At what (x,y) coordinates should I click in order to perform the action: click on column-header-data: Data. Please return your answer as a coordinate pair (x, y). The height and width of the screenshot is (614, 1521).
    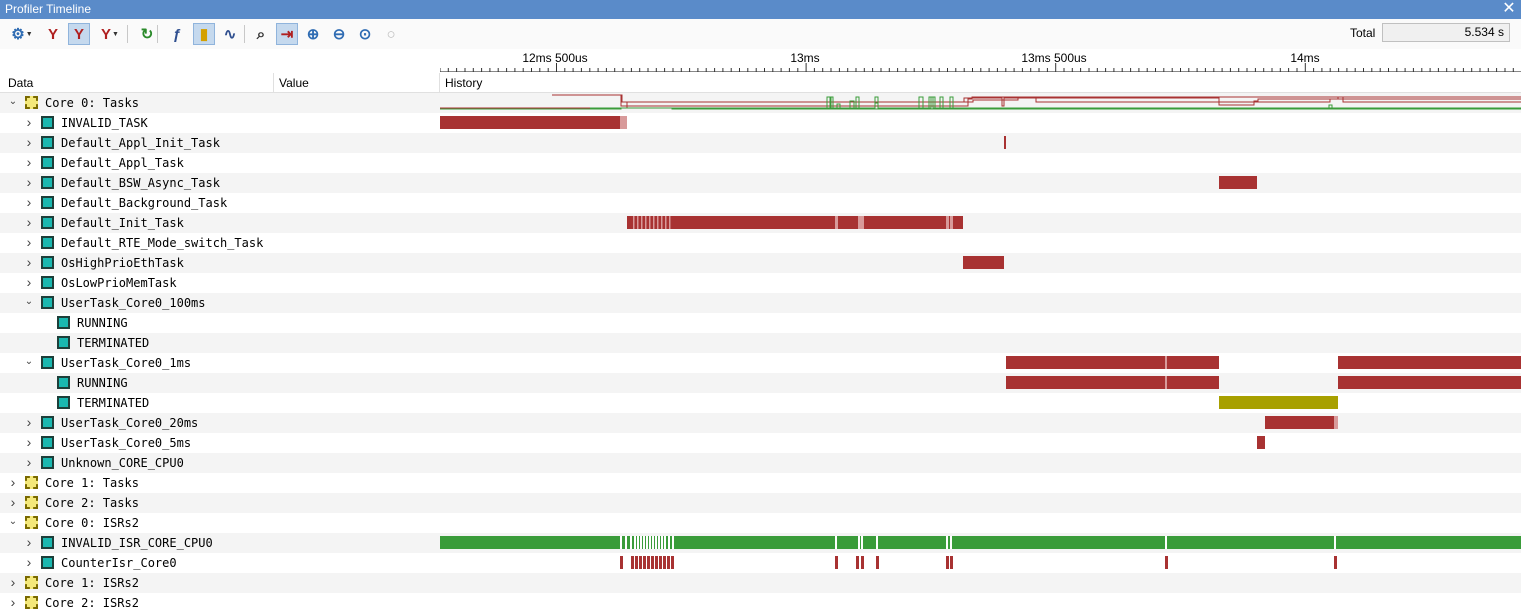
    Looking at the image, I should click on (20, 83).